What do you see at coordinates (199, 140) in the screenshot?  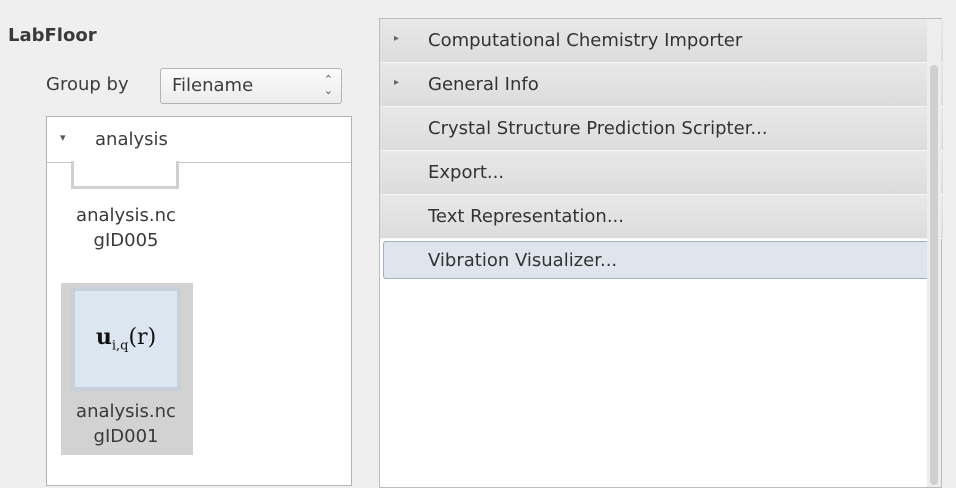 I see `tree-group-header: ▾ analysis` at bounding box center [199, 140].